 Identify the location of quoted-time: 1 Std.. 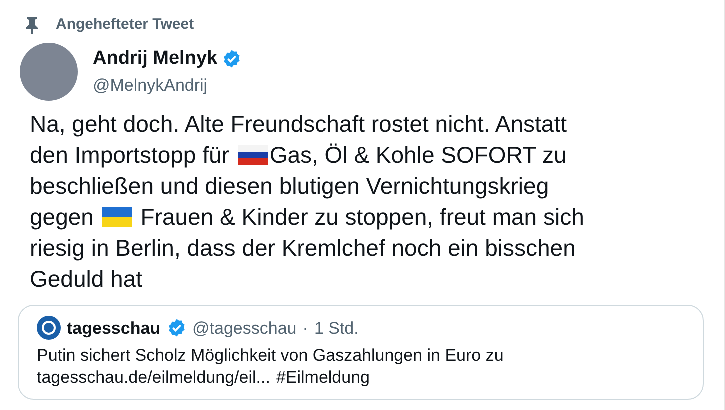
(336, 329).